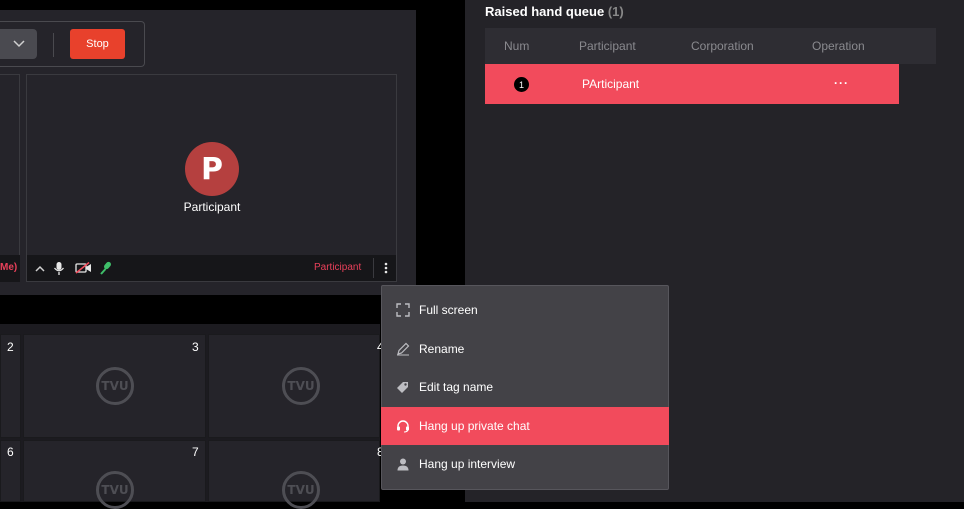 The height and width of the screenshot is (509, 964). I want to click on tile-bar-divider, so click(373, 268).